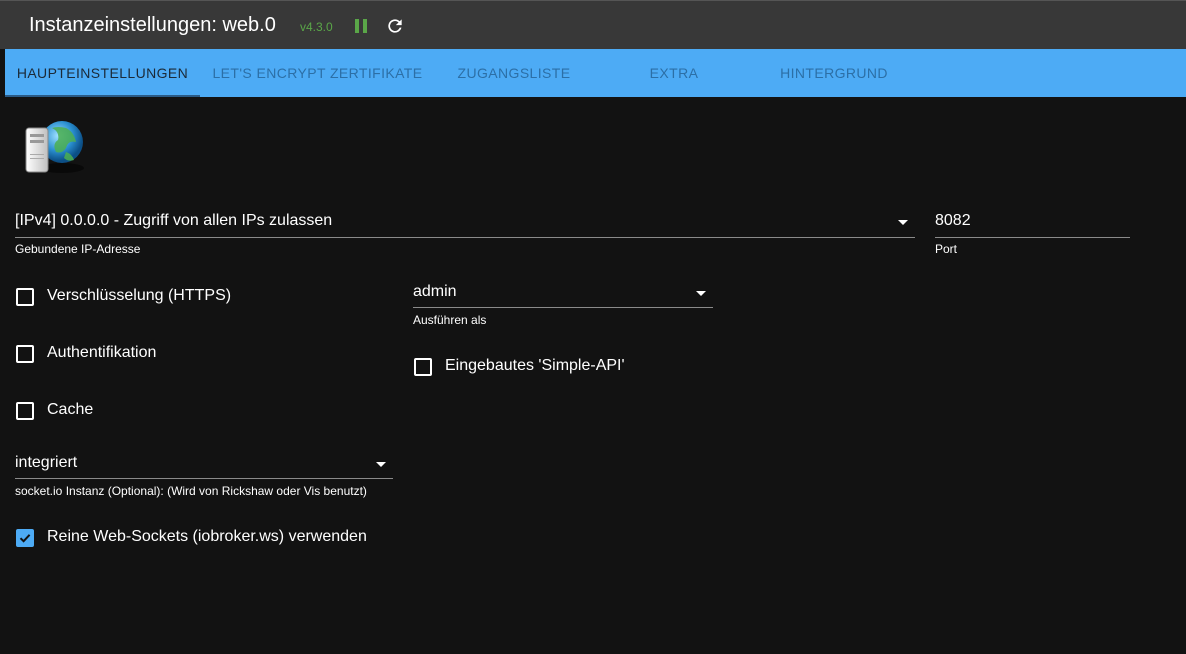  I want to click on port-value: 8082, so click(953, 220).